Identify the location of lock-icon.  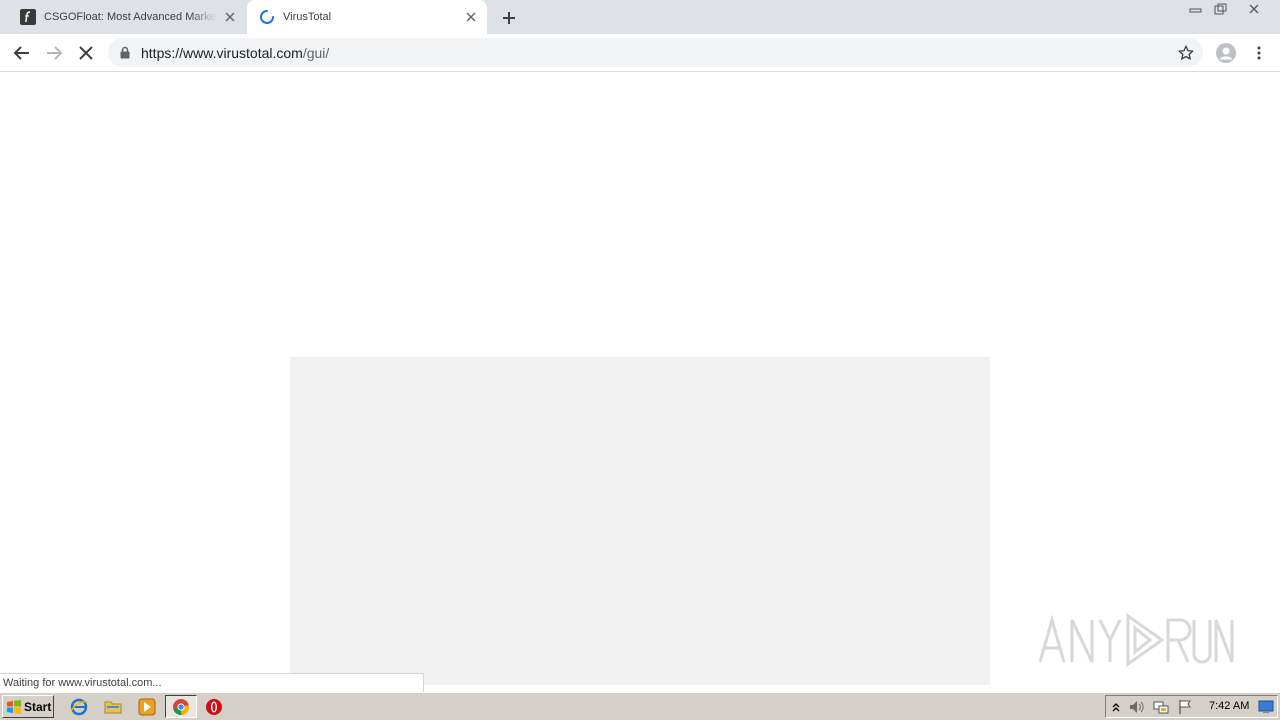
(126, 53).